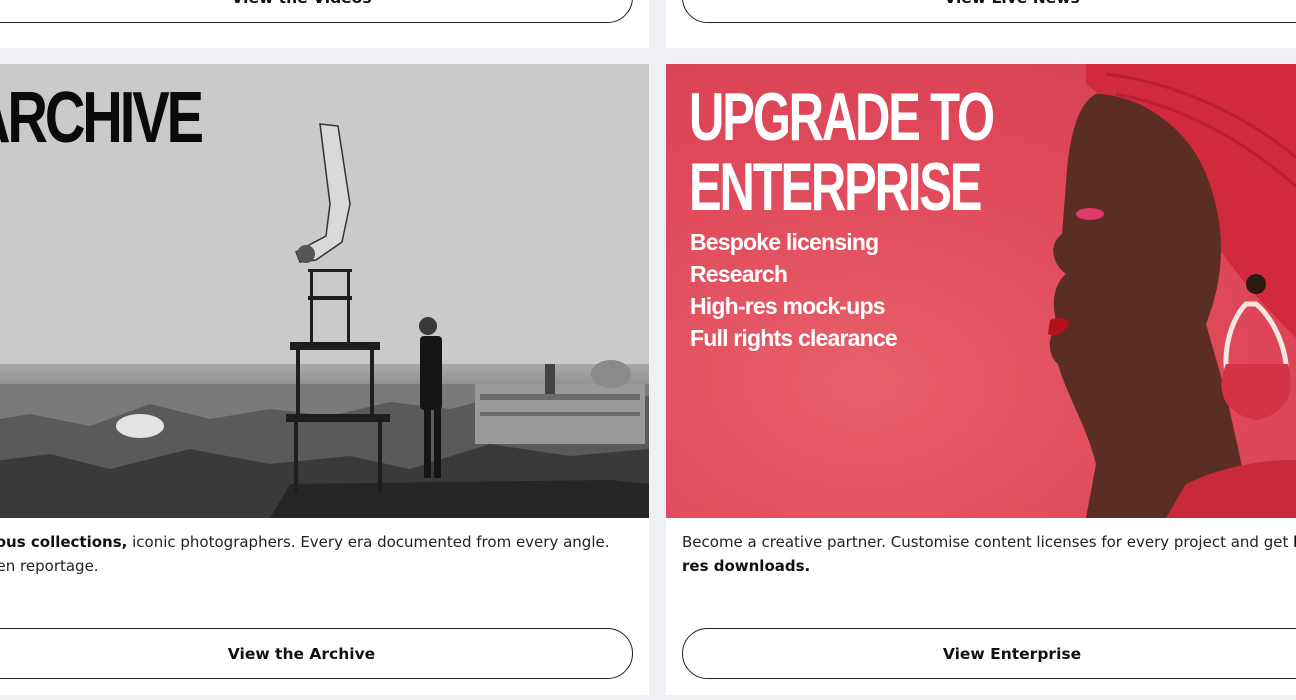  I want to click on videos-card: View the Videos, so click(324, 24).